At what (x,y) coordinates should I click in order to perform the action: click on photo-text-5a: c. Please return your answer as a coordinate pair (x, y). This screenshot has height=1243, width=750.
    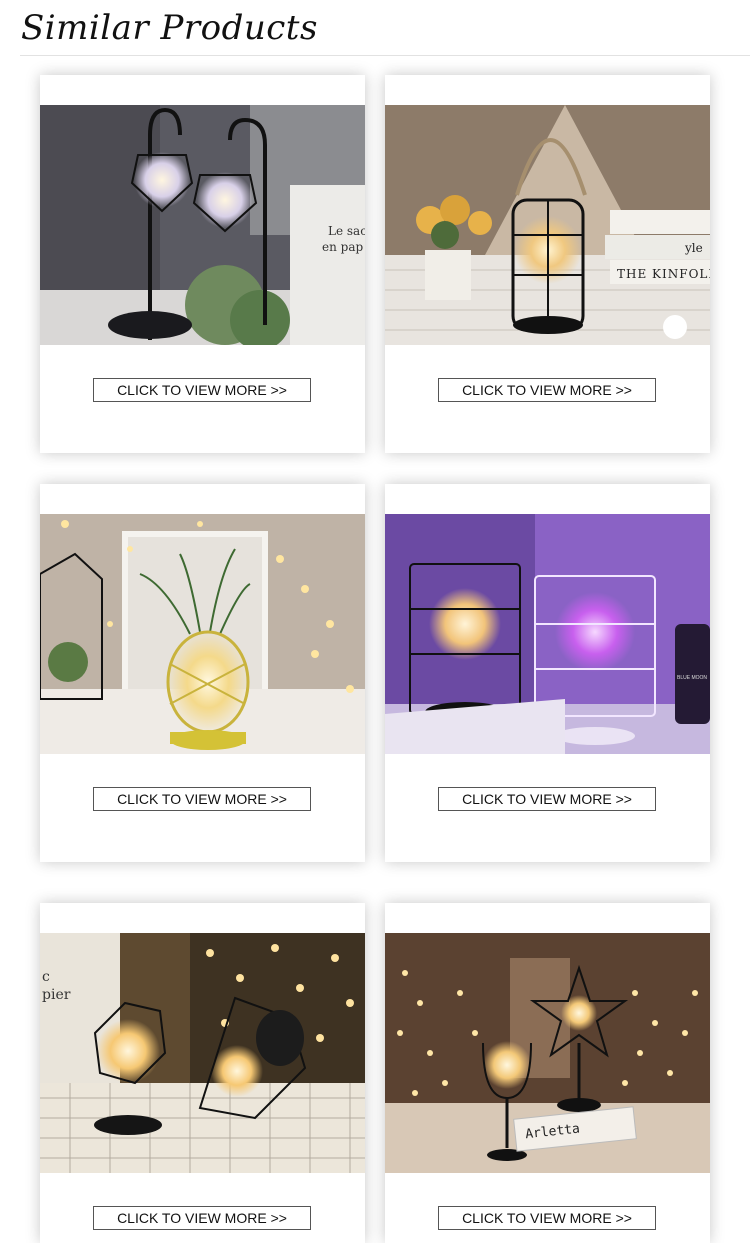
    Looking at the image, I should click on (46, 977).